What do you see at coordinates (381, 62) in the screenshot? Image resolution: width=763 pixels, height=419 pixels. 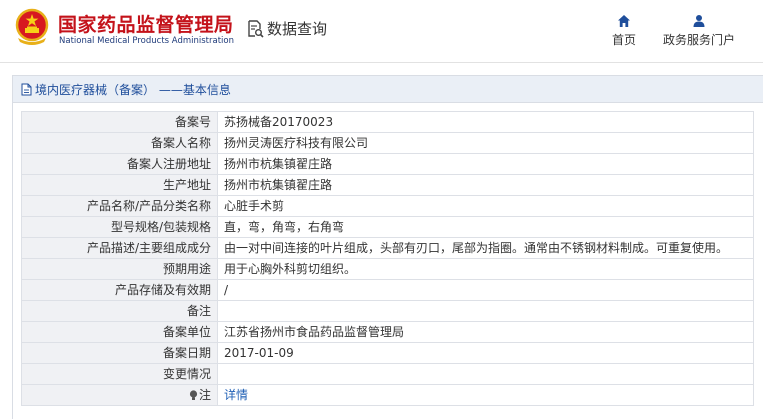 I see `header-divider` at bounding box center [381, 62].